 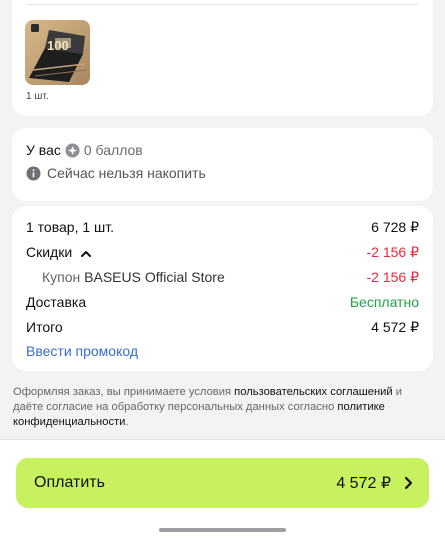 I want to click on summary-row-delivery: Доставка Бесплатно, so click(x=222, y=302).